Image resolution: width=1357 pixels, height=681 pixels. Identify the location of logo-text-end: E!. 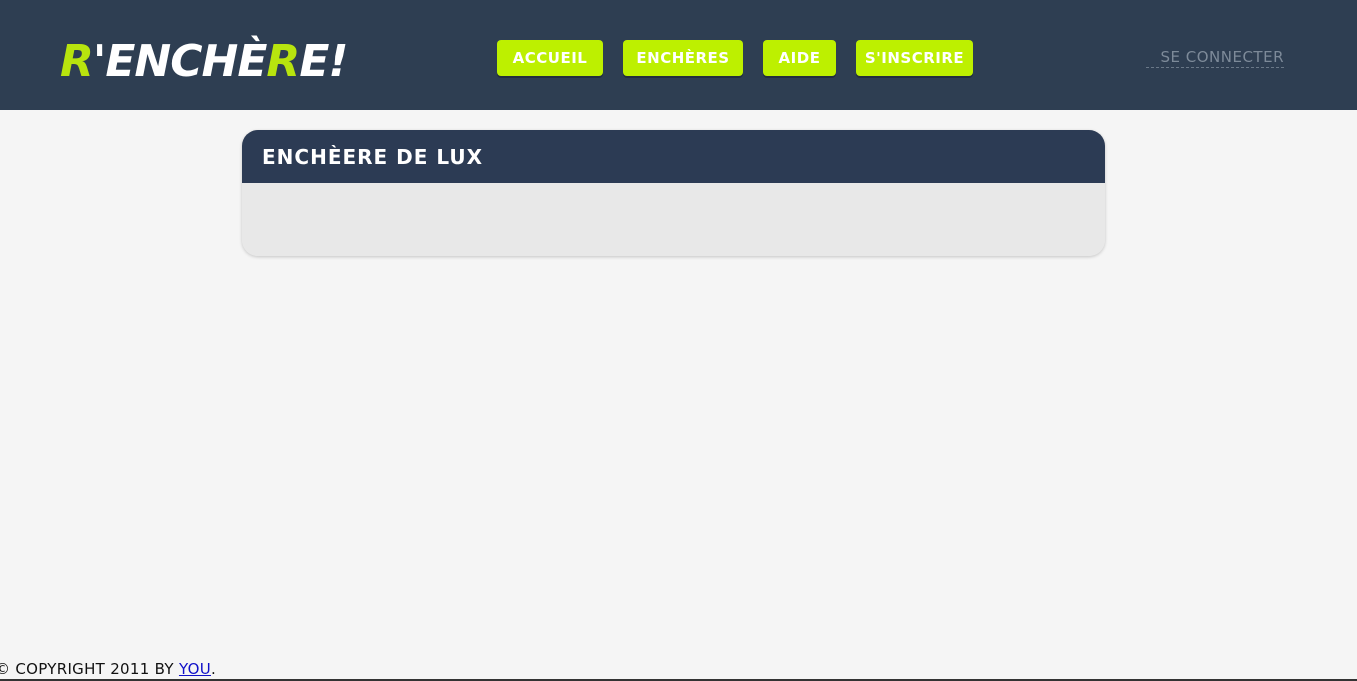
(323, 61).